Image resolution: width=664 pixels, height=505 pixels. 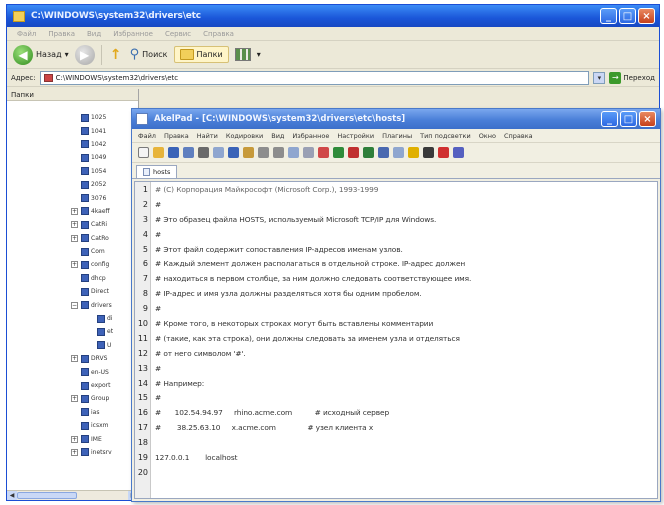 I want to click on search-button: ⚲ Поиск, so click(x=149, y=54).